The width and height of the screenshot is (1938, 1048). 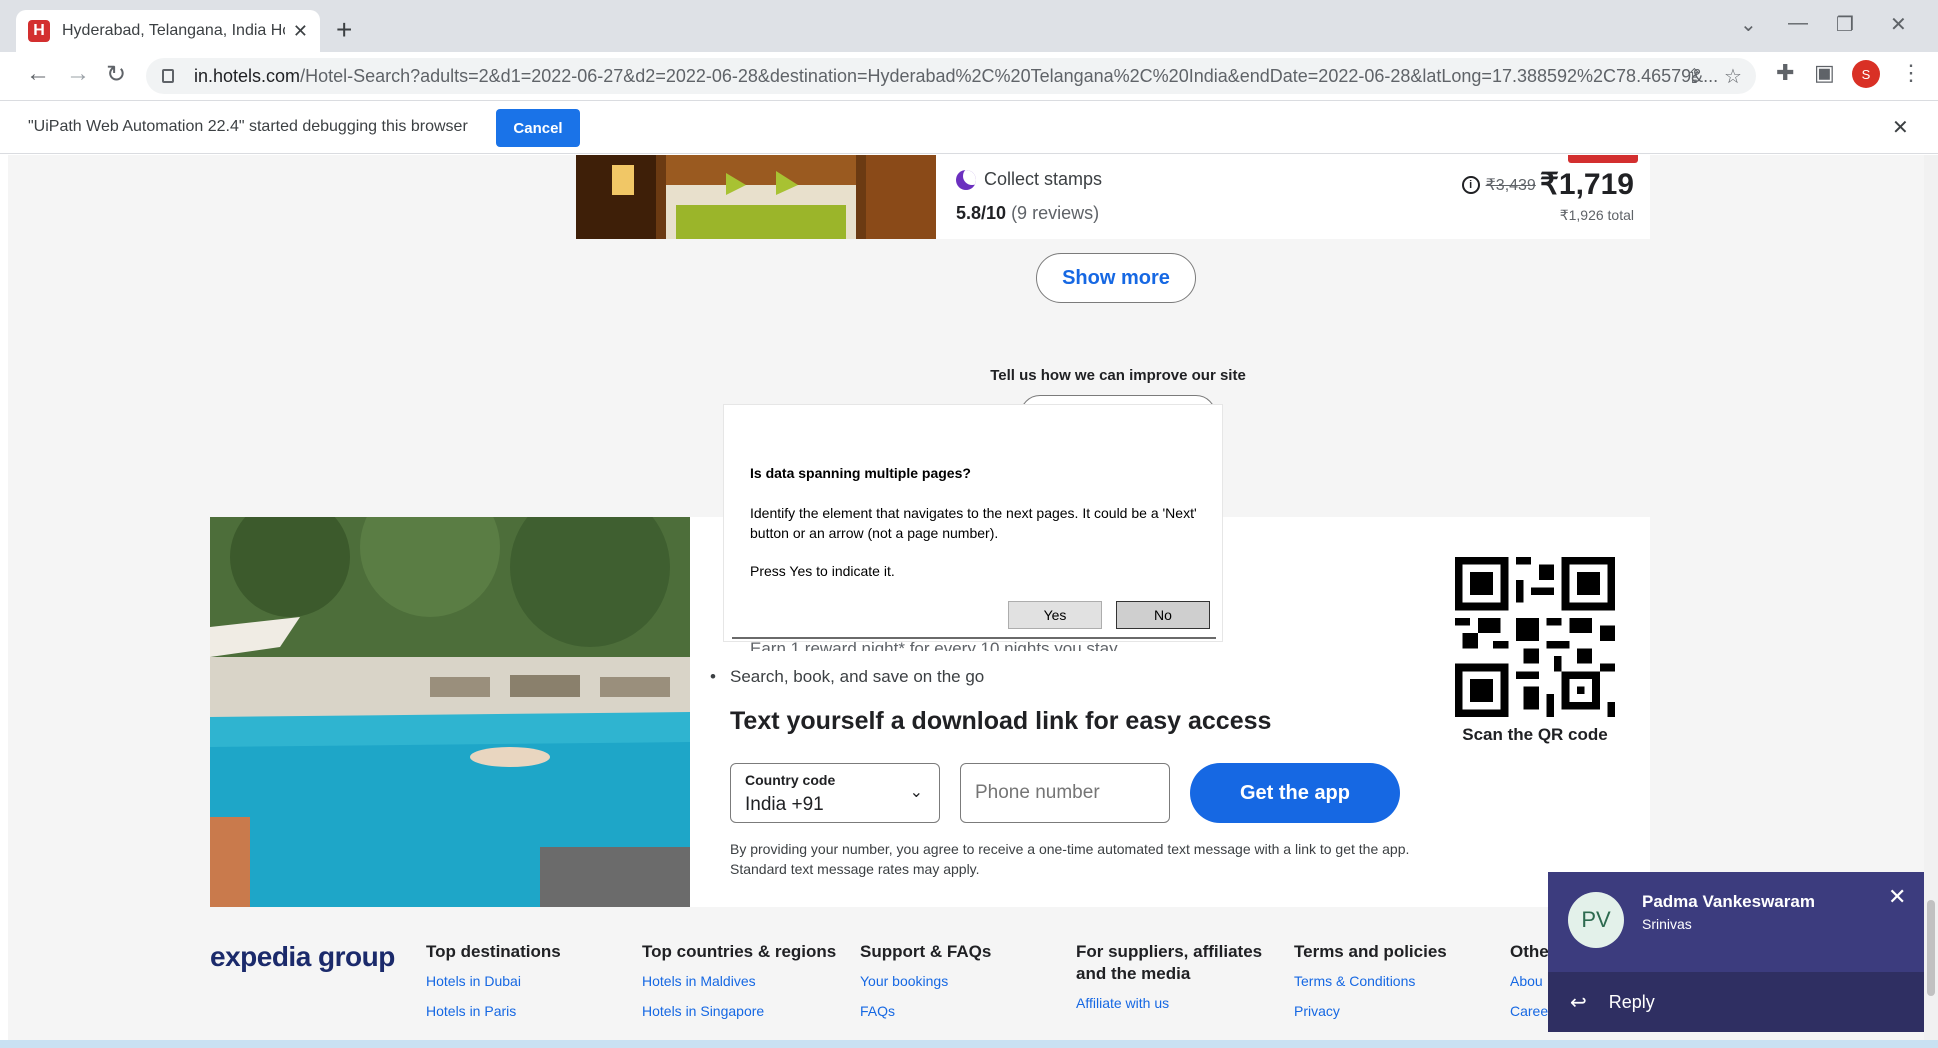 I want to click on footer-heading: Top countries & regions, so click(x=739, y=951).